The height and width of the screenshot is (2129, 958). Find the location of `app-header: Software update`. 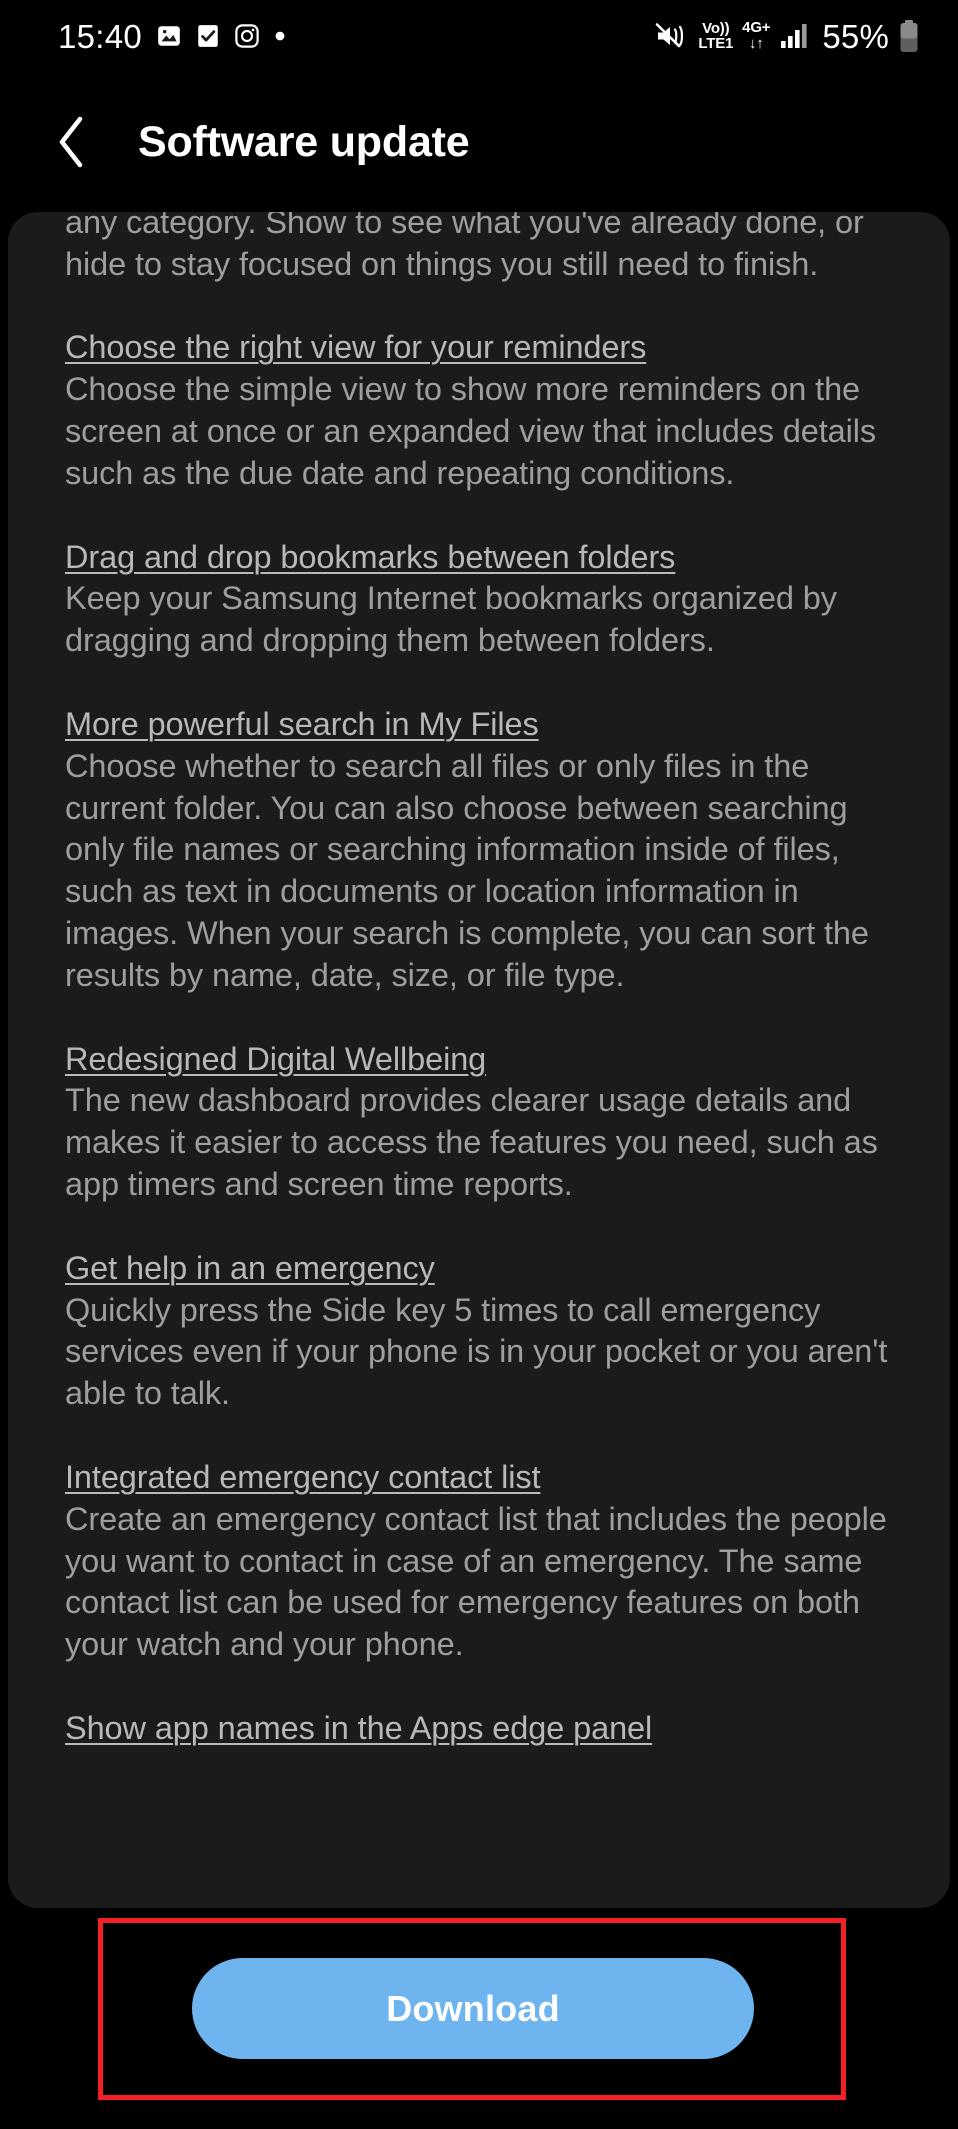

app-header: Software update is located at coordinates (479, 142).